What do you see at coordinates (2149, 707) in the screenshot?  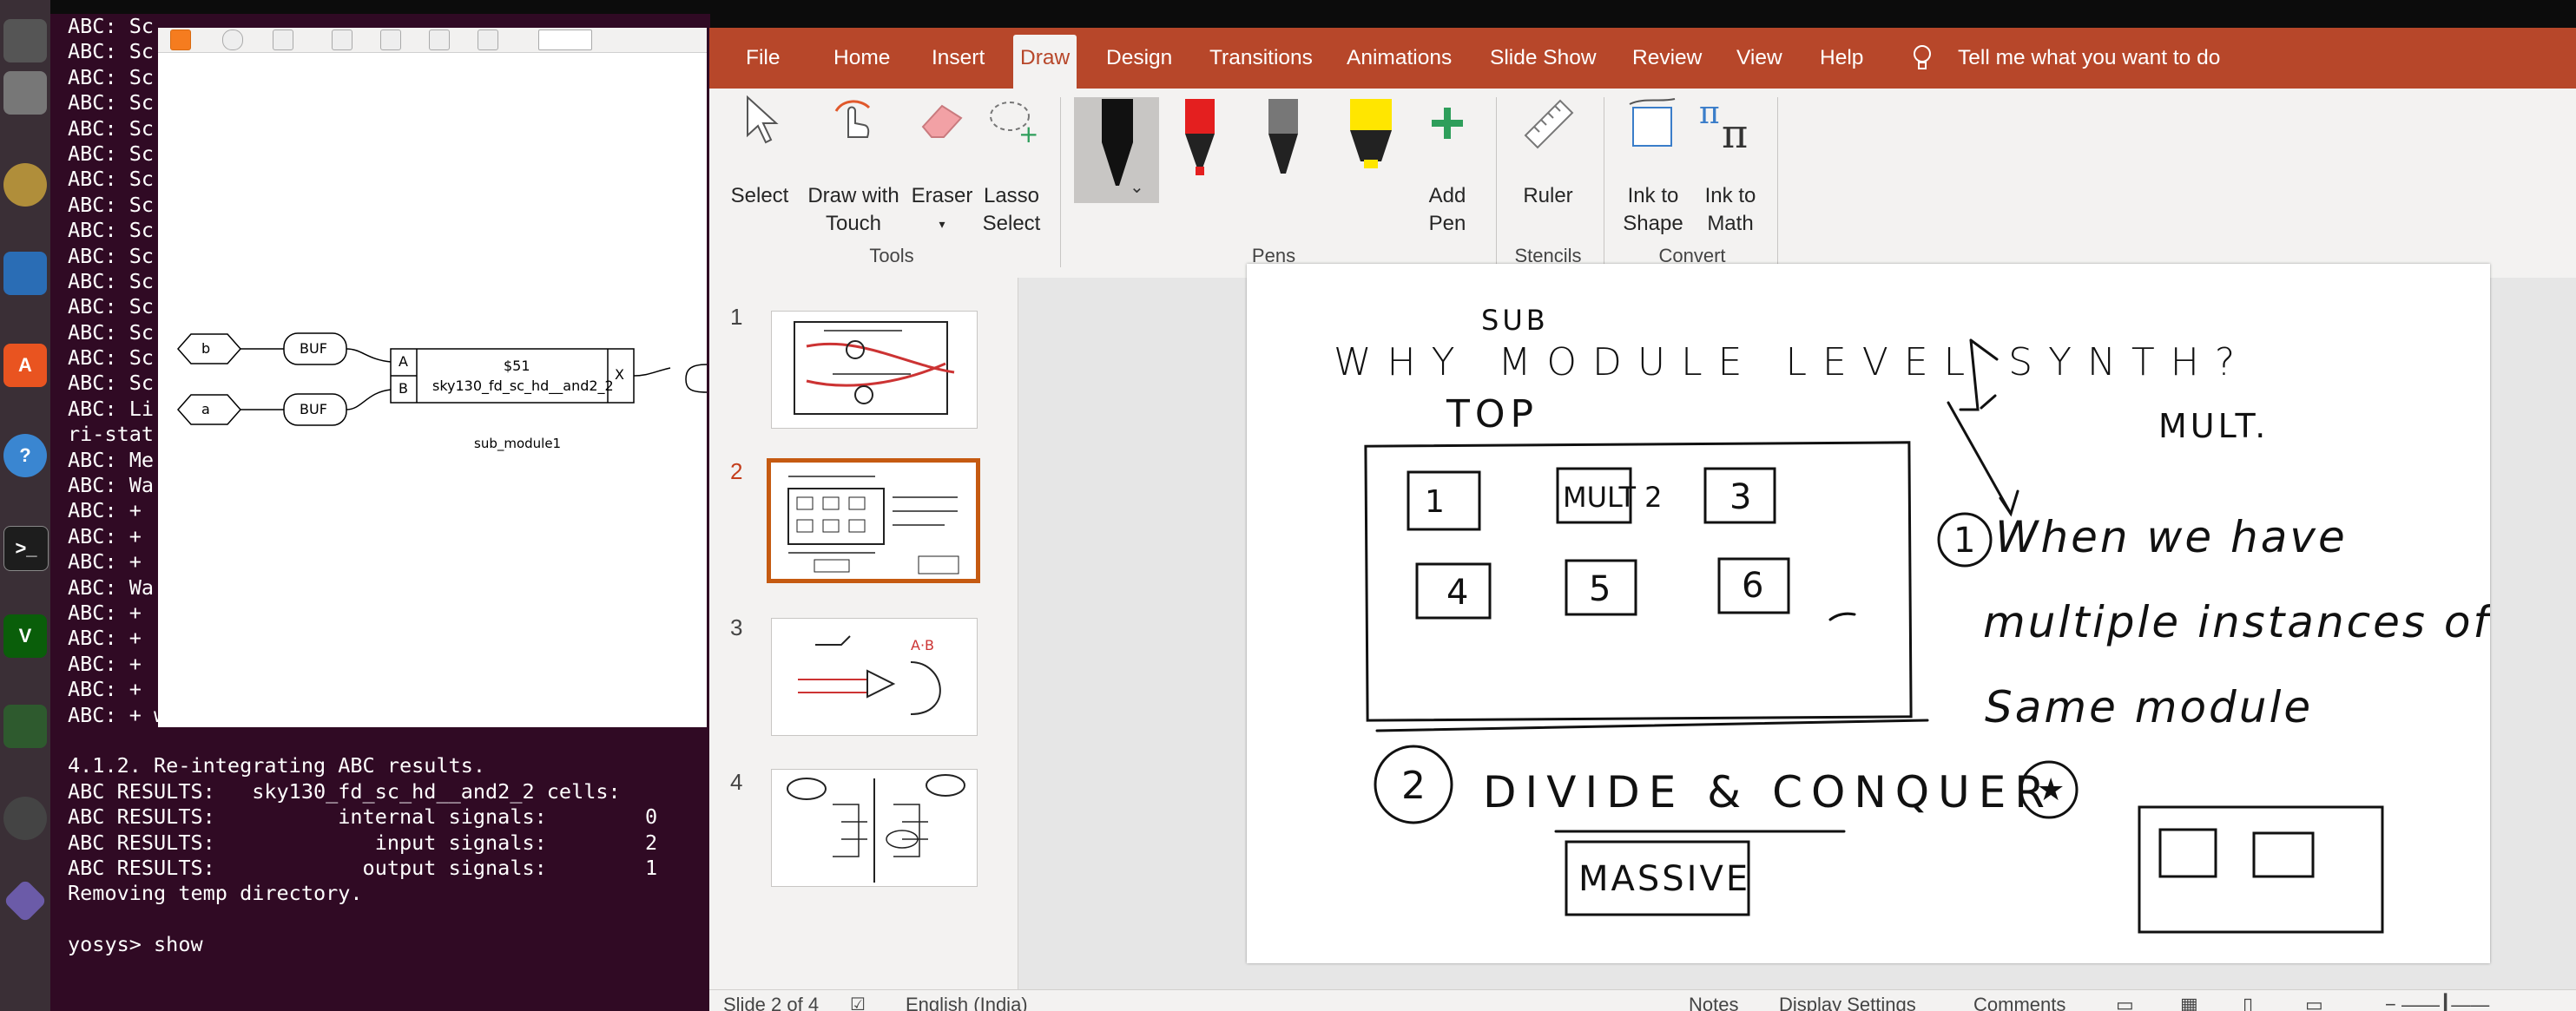 I see `slide-point1-line3: Same module` at bounding box center [2149, 707].